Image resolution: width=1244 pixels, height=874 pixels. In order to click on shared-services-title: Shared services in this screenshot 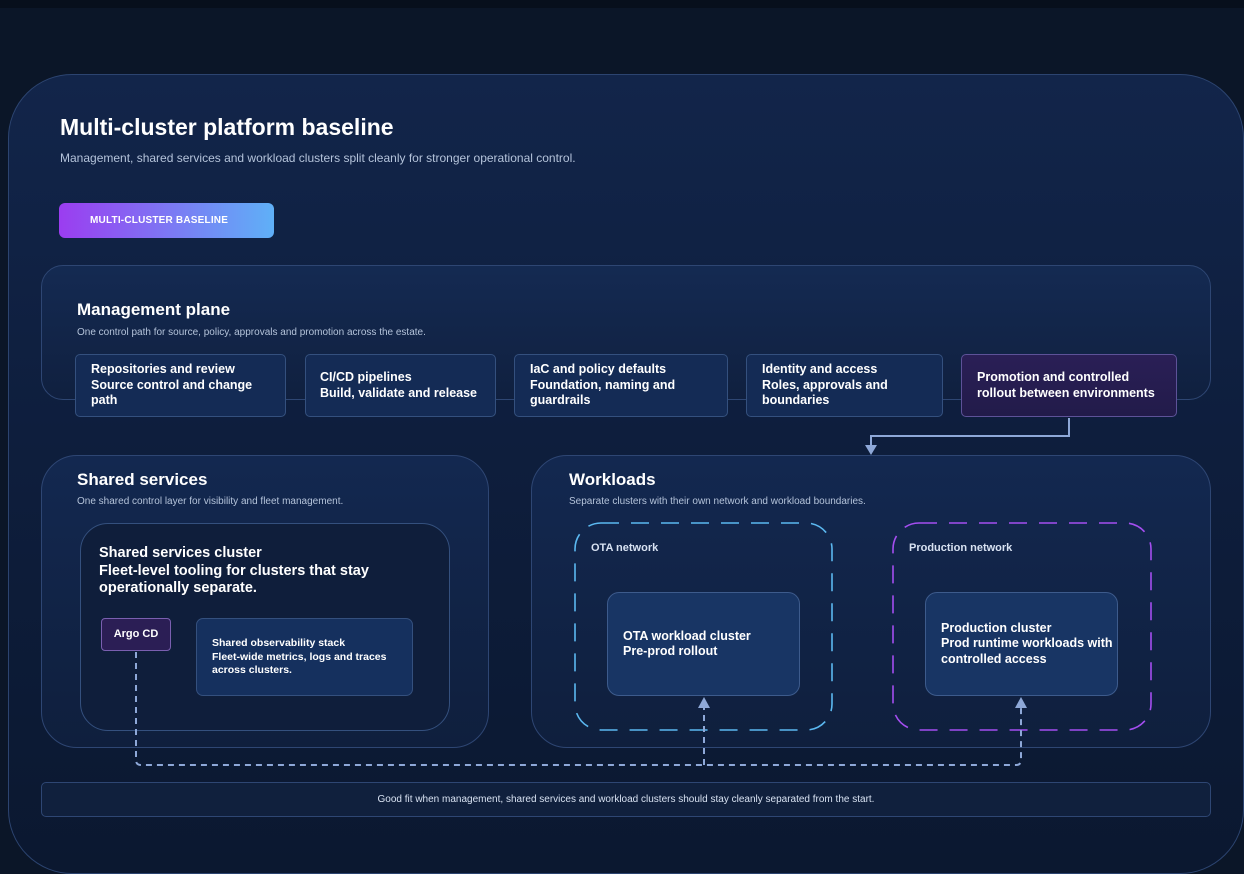, I will do `click(142, 479)`.